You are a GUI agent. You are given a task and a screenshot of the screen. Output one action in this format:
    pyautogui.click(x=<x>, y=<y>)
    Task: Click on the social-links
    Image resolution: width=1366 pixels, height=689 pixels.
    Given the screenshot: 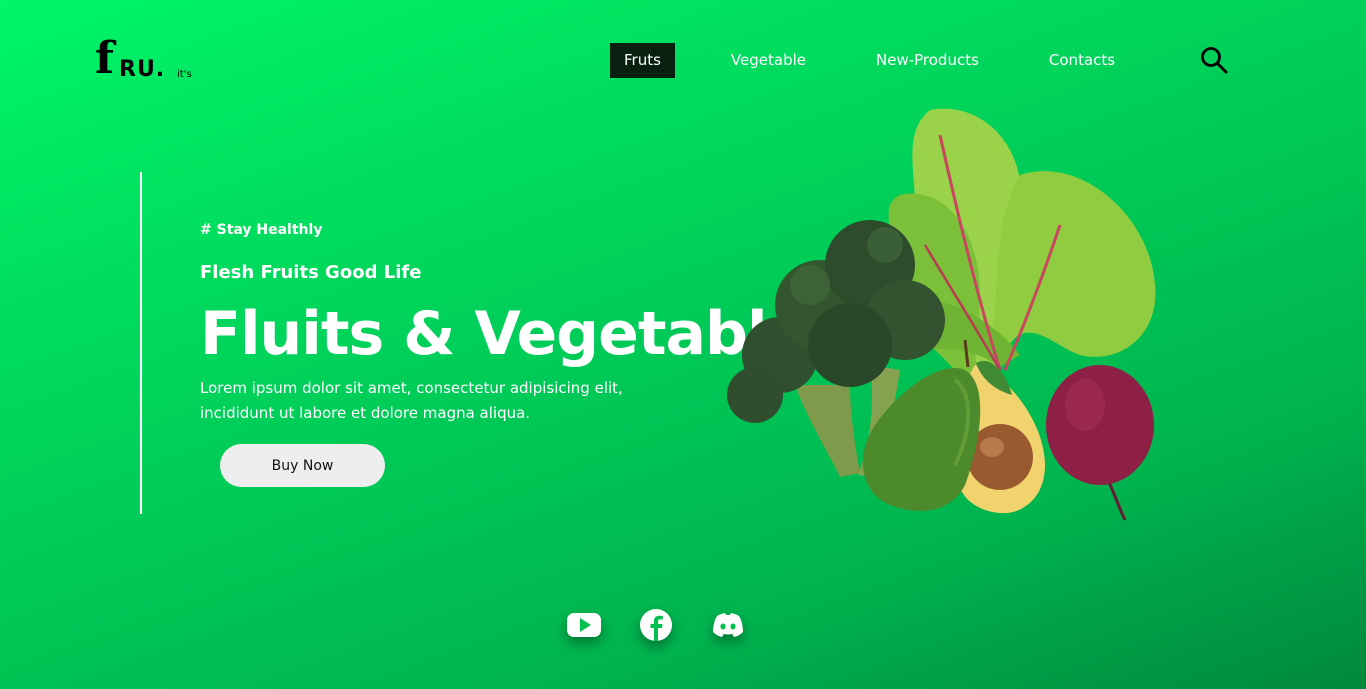 What is the action you would take?
    pyautogui.click(x=673, y=625)
    